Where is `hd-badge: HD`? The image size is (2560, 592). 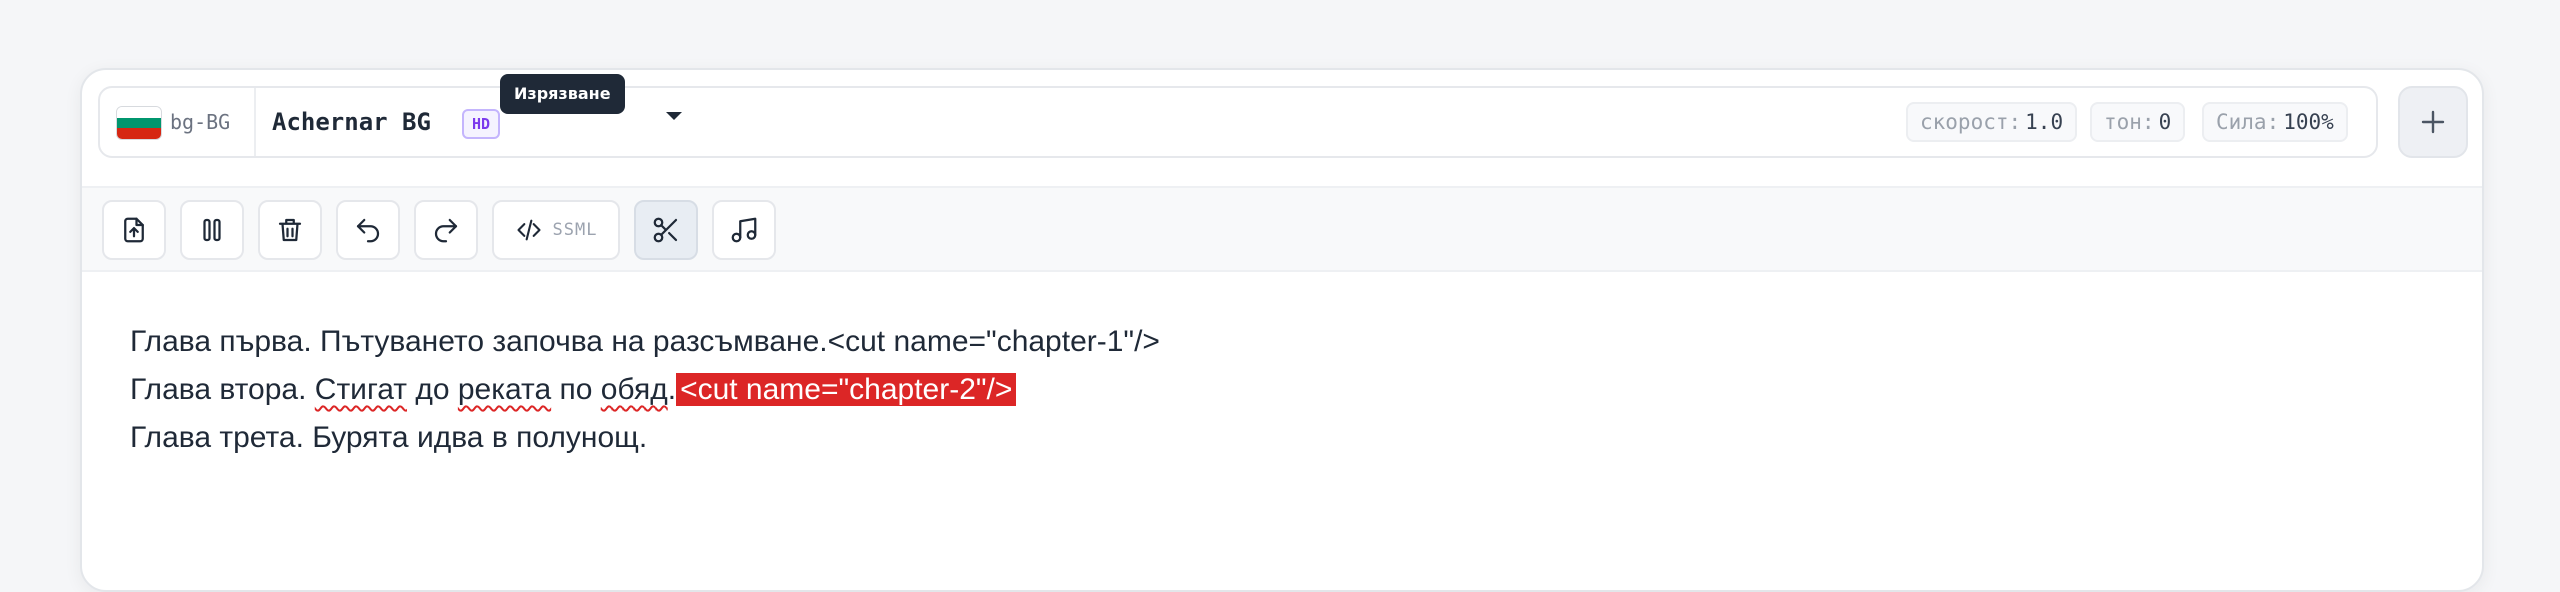
hd-badge: HD is located at coordinates (481, 124).